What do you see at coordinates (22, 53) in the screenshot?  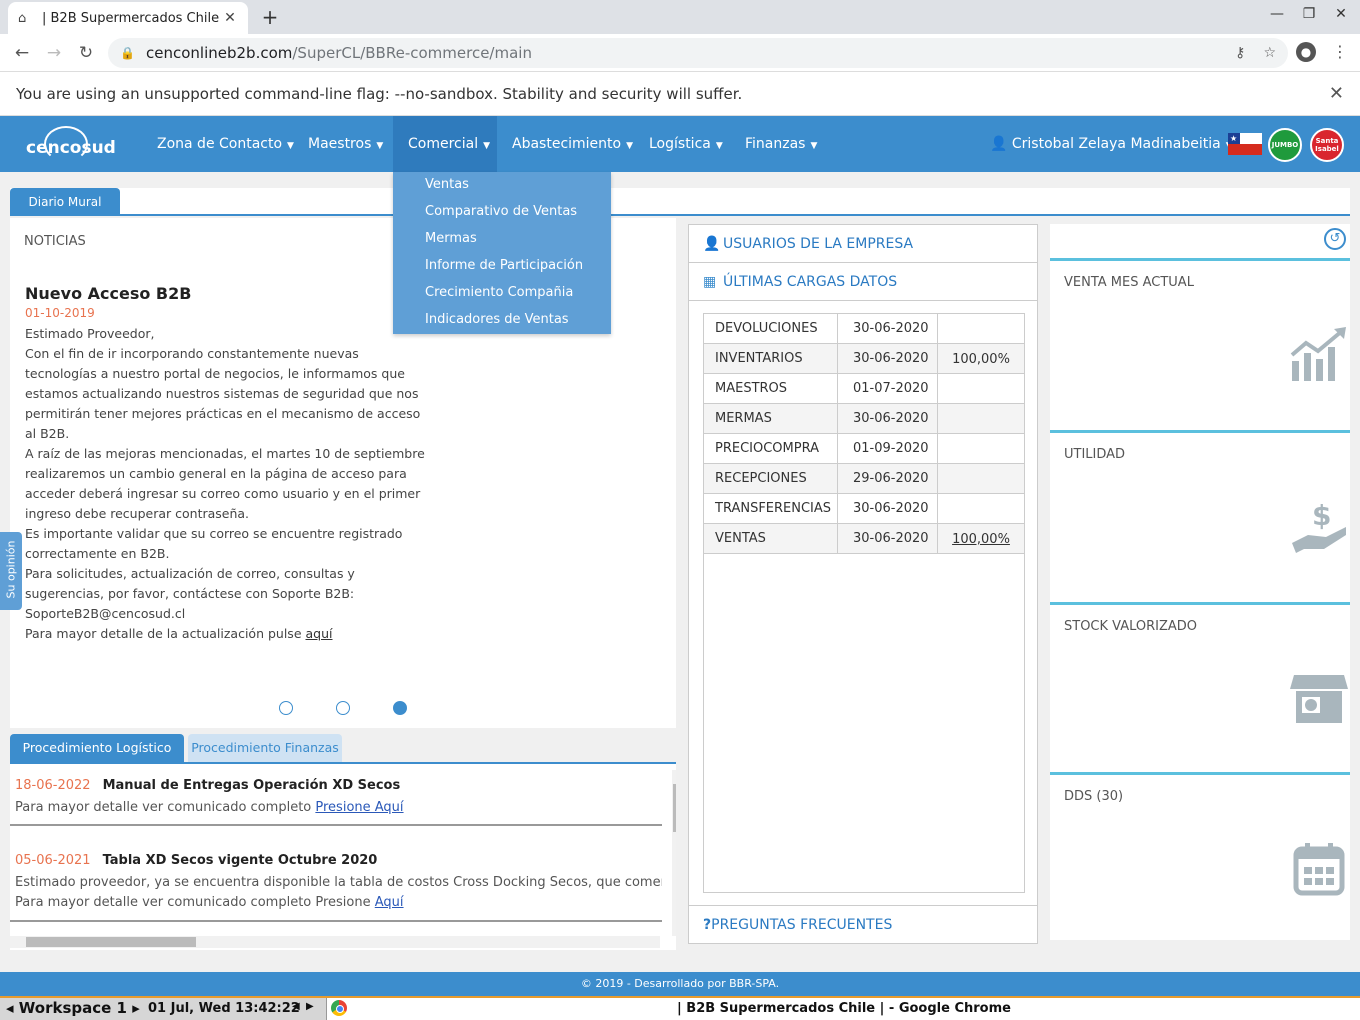 I see `back-icon: ←` at bounding box center [22, 53].